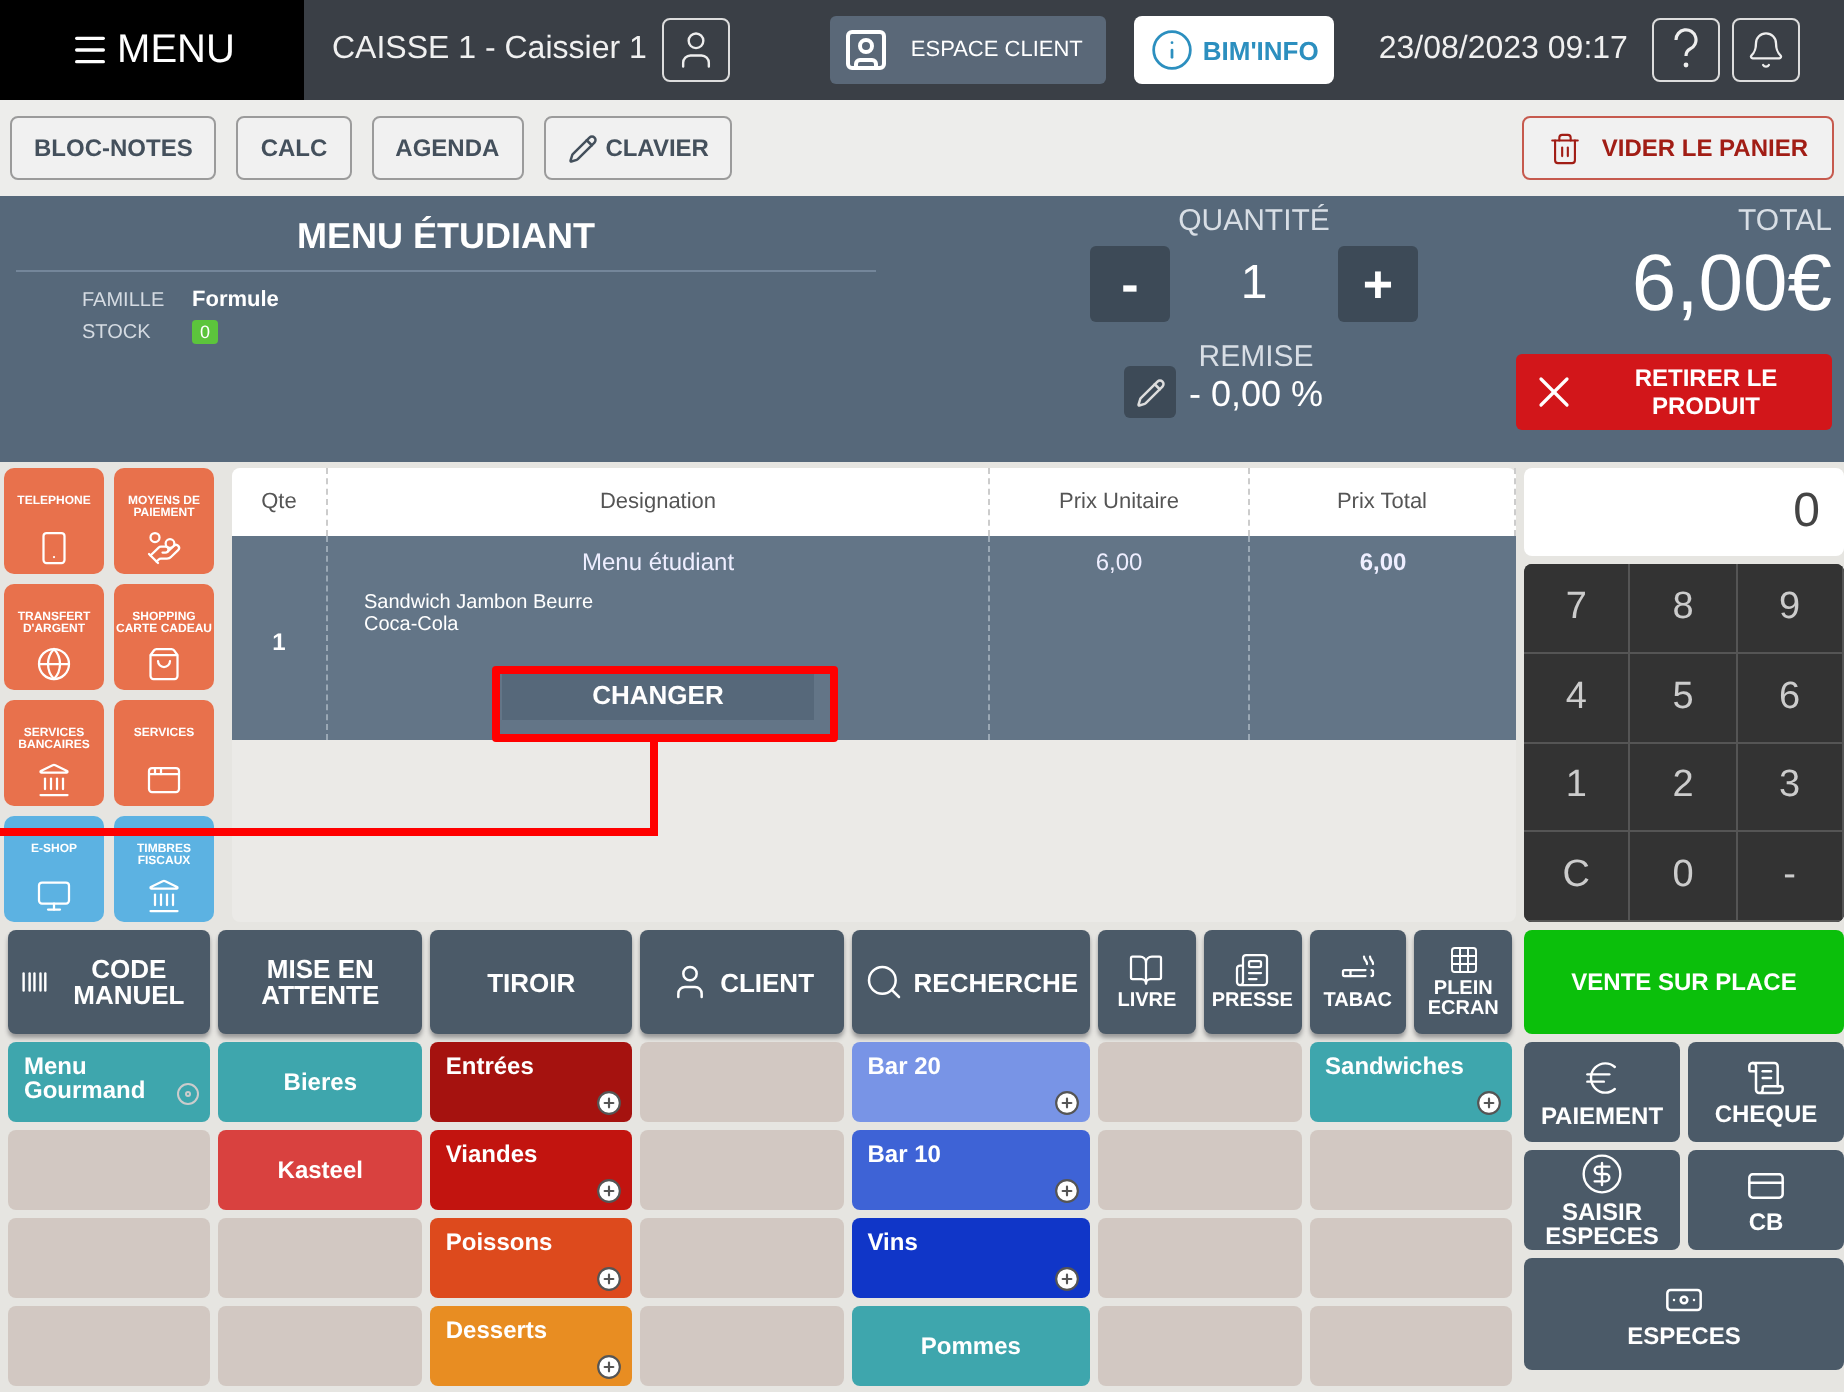 This screenshot has width=1844, height=1392. What do you see at coordinates (1463, 960) in the screenshot?
I see `grid-icon` at bounding box center [1463, 960].